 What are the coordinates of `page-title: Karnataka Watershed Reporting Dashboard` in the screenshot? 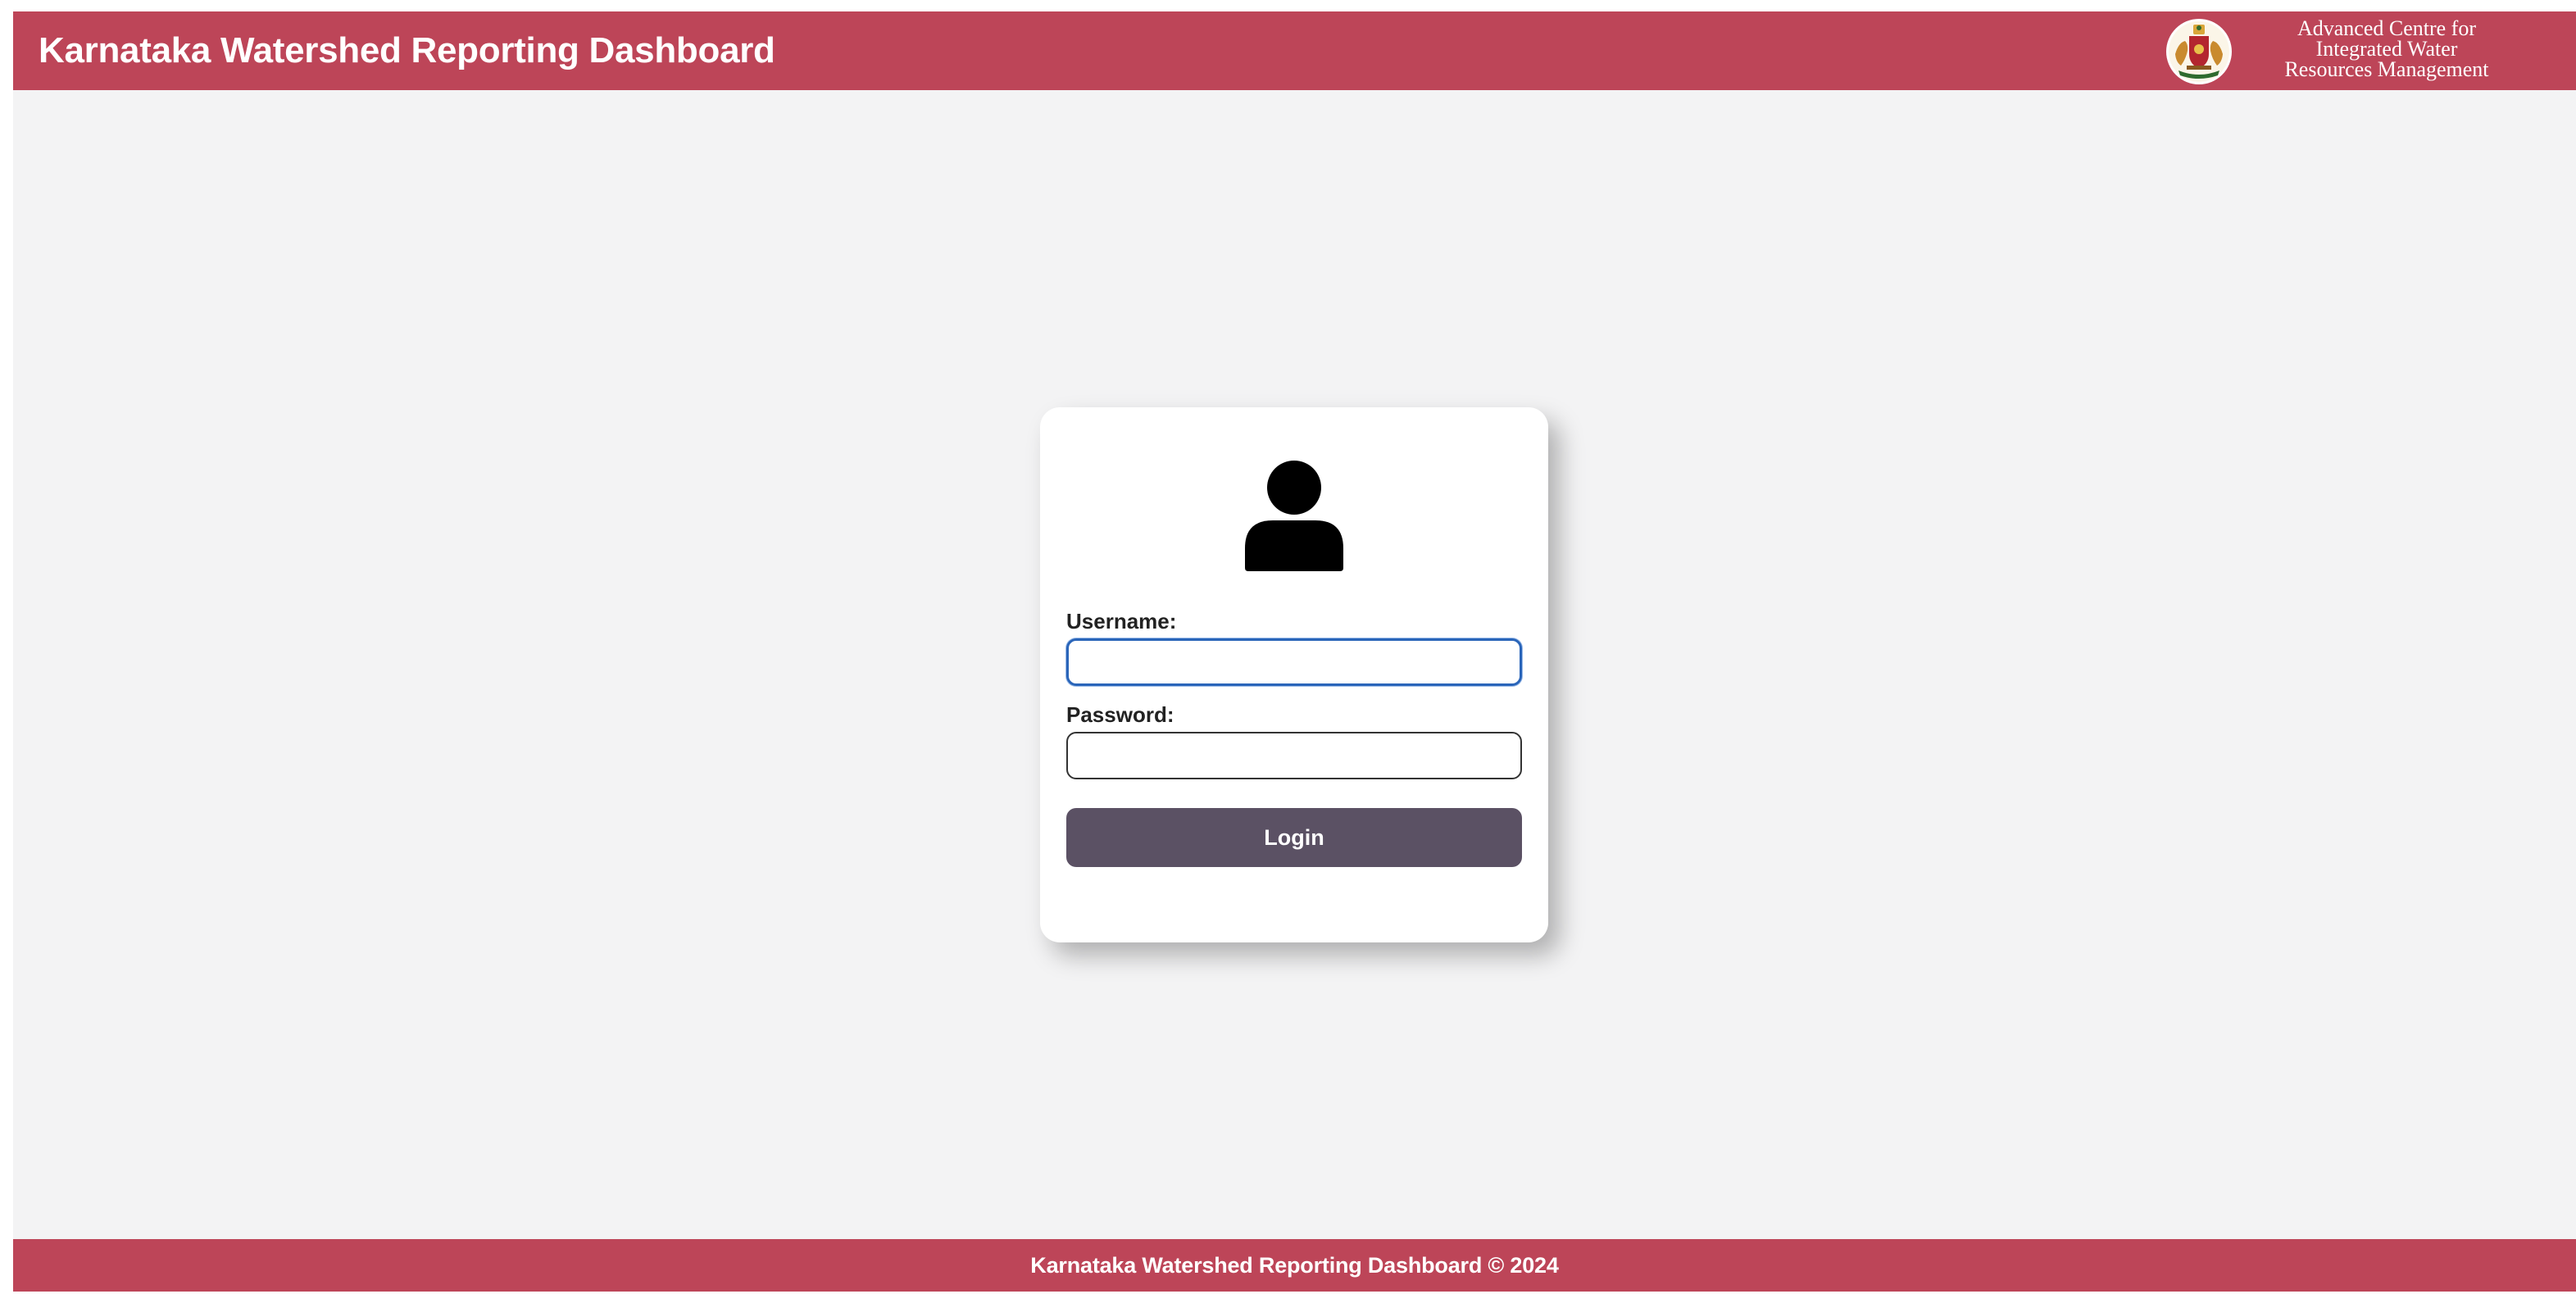 It's located at (407, 50).